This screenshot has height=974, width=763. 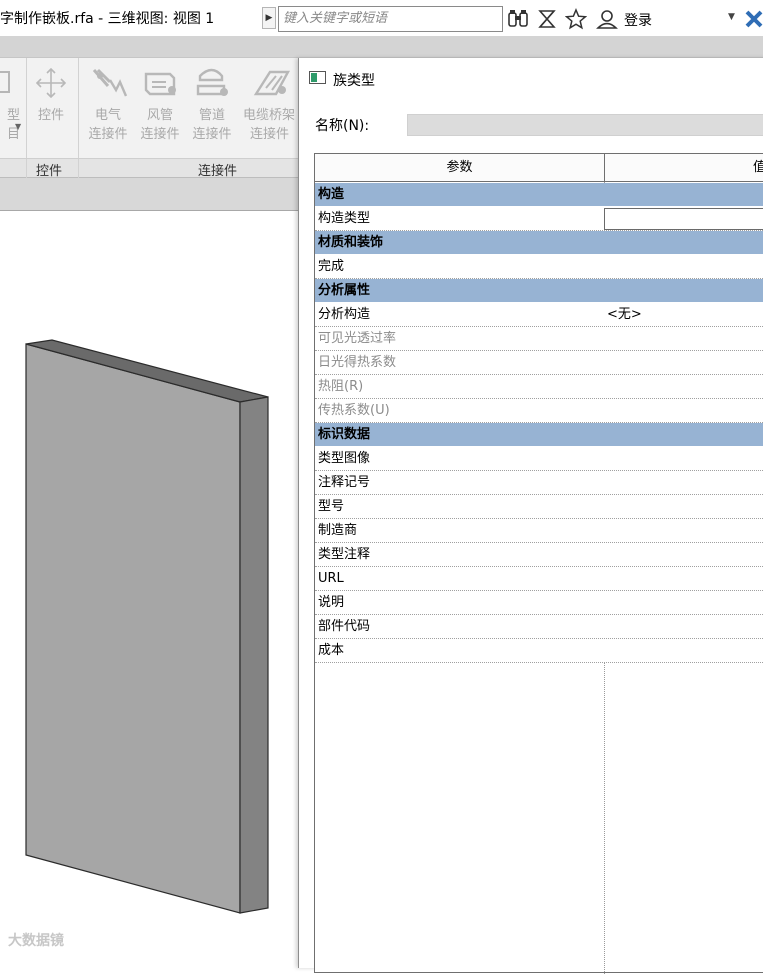 I want to click on group-header: 构造, so click(x=539, y=195).